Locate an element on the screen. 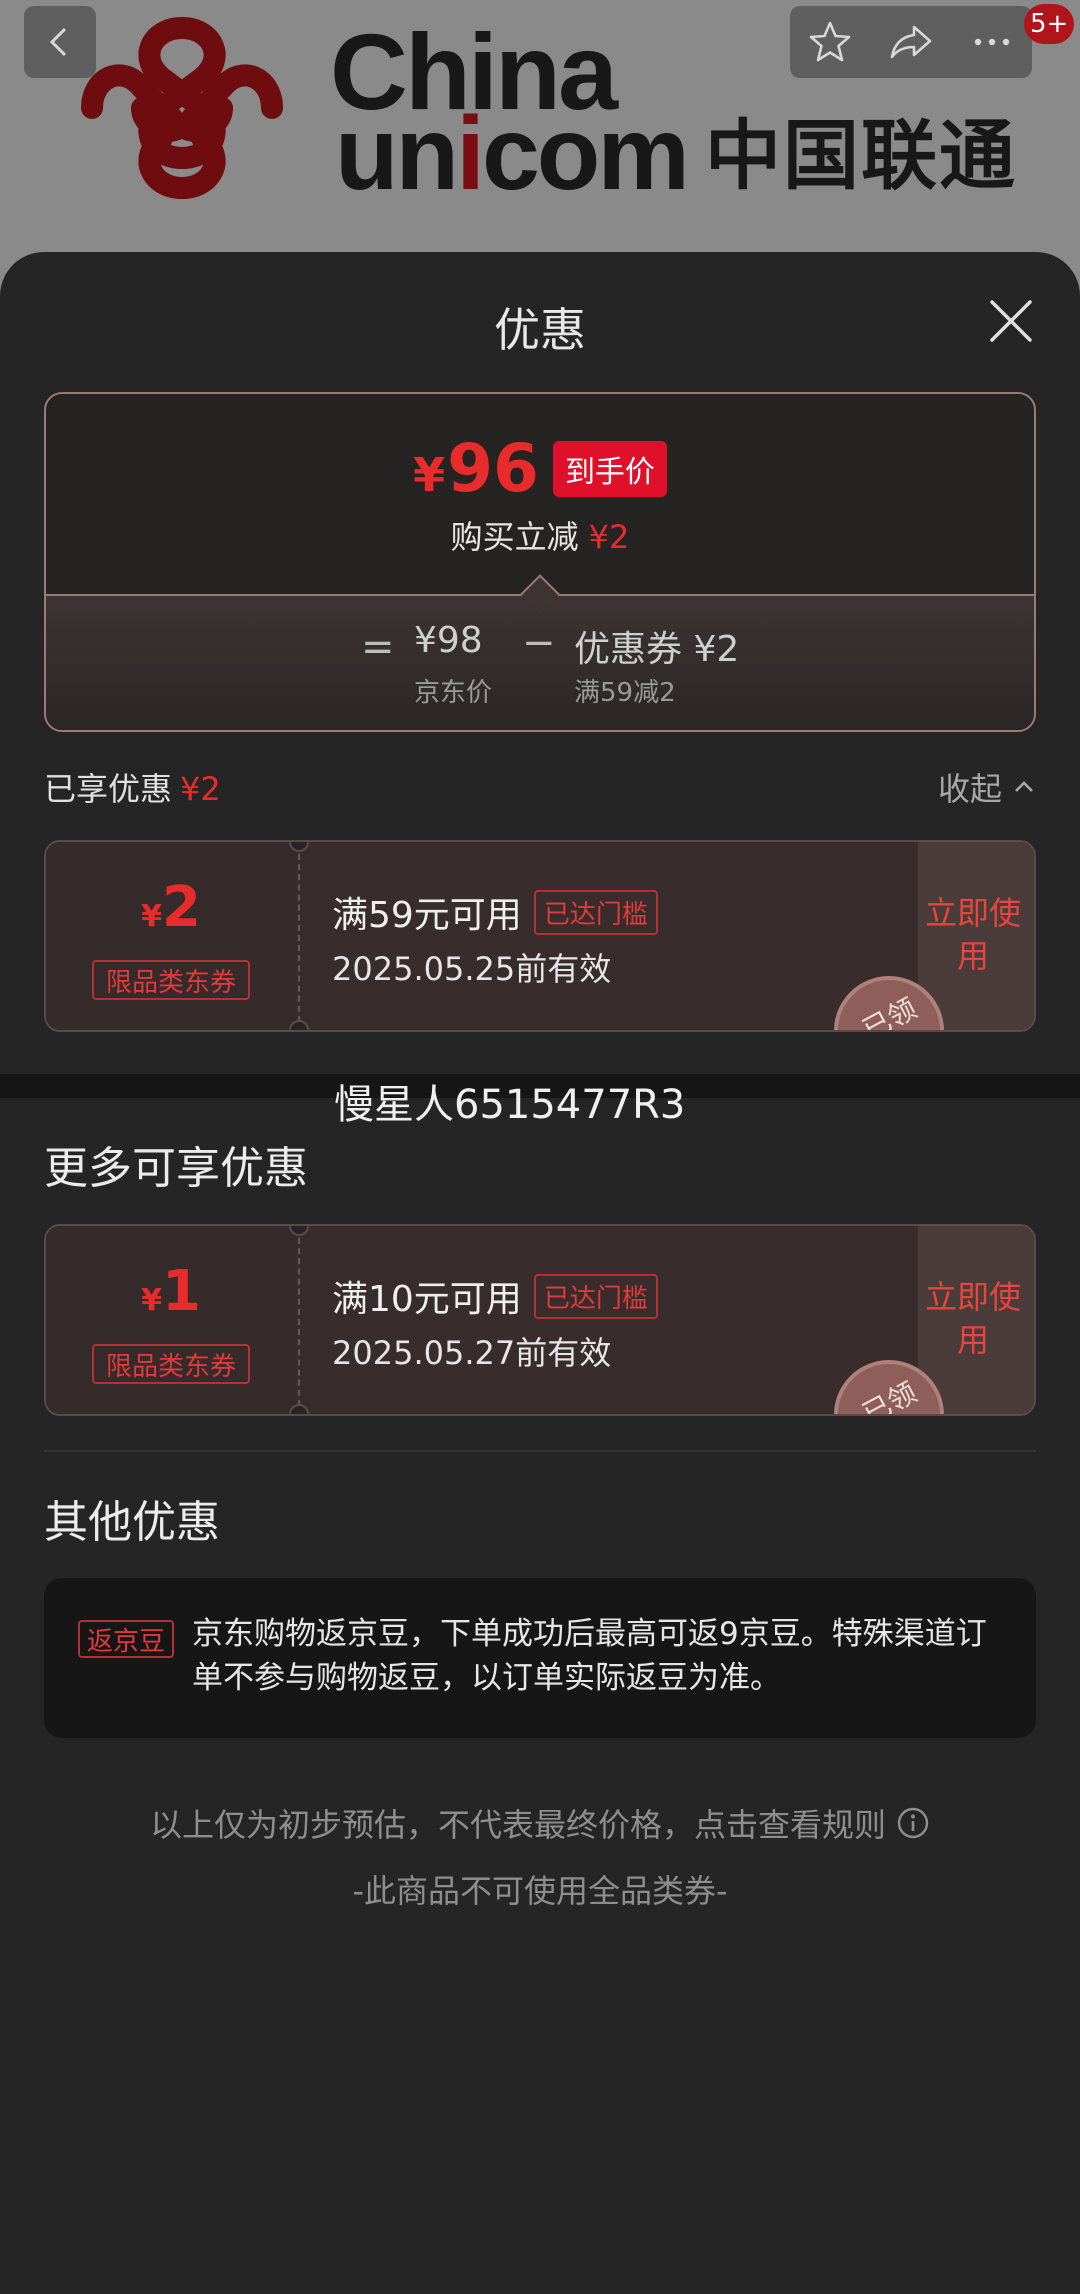  chevron-left-icon is located at coordinates (58, 42).